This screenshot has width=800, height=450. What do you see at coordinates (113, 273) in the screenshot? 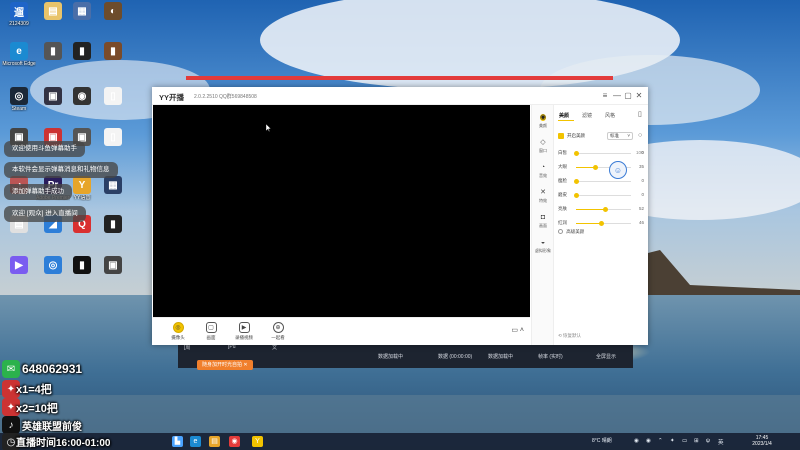
I see `desktop-icon: ▣` at bounding box center [113, 273].